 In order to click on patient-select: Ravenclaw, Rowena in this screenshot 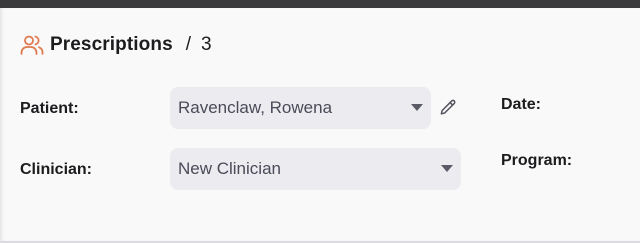, I will do `click(300, 108)`.